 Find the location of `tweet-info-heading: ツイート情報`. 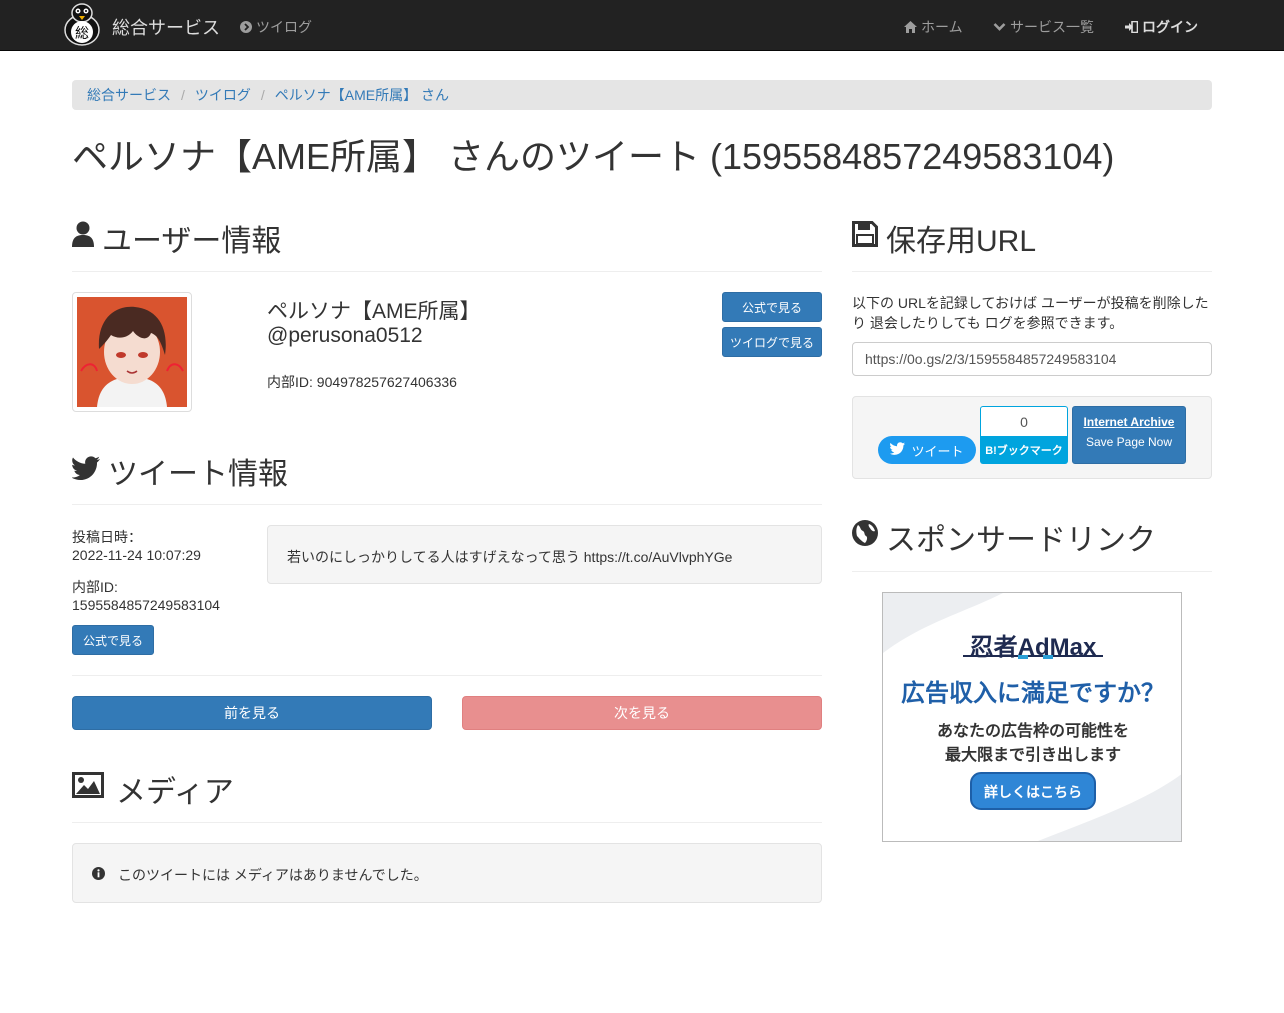

tweet-info-heading: ツイート情報 is located at coordinates (179, 471).